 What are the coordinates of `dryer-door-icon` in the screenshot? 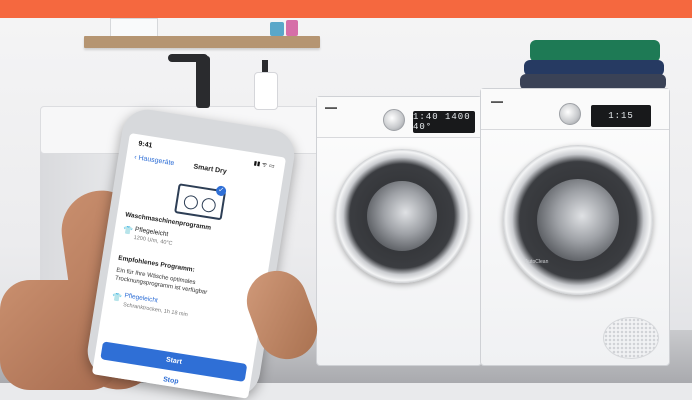 It's located at (208, 205).